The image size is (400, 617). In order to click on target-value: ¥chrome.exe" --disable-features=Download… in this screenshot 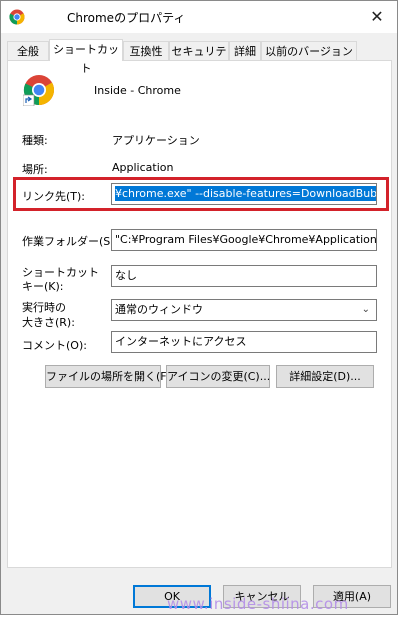, I will do `click(245, 193)`.